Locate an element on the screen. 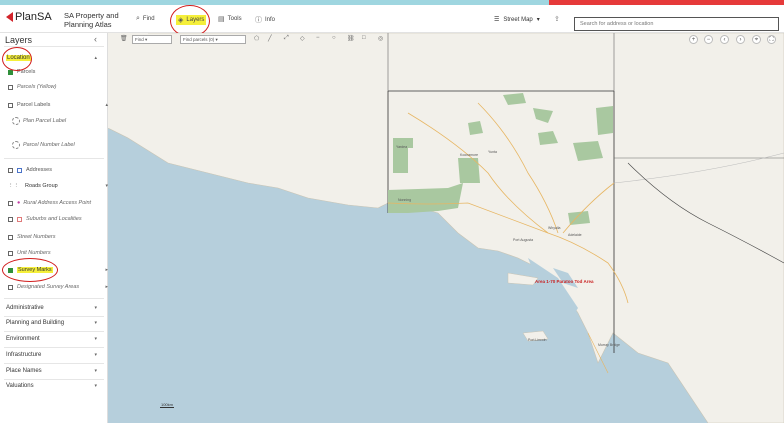 Image resolution: width=784 pixels, height=423 pixels. collapse-sidebar-icon: ‹ is located at coordinates (95, 39).